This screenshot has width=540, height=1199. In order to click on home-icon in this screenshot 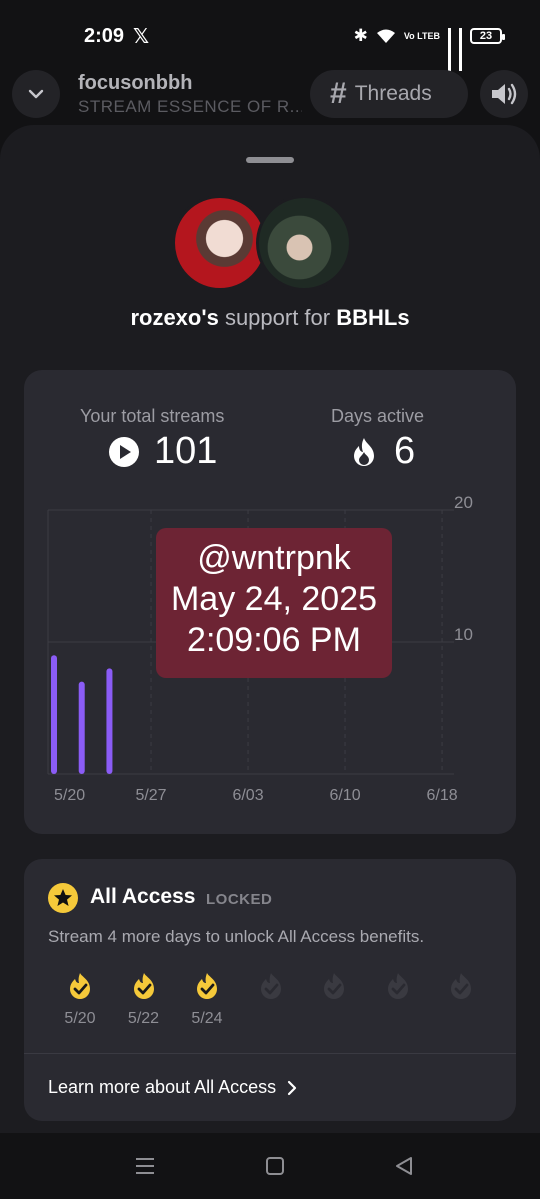, I will do `click(275, 1166)`.